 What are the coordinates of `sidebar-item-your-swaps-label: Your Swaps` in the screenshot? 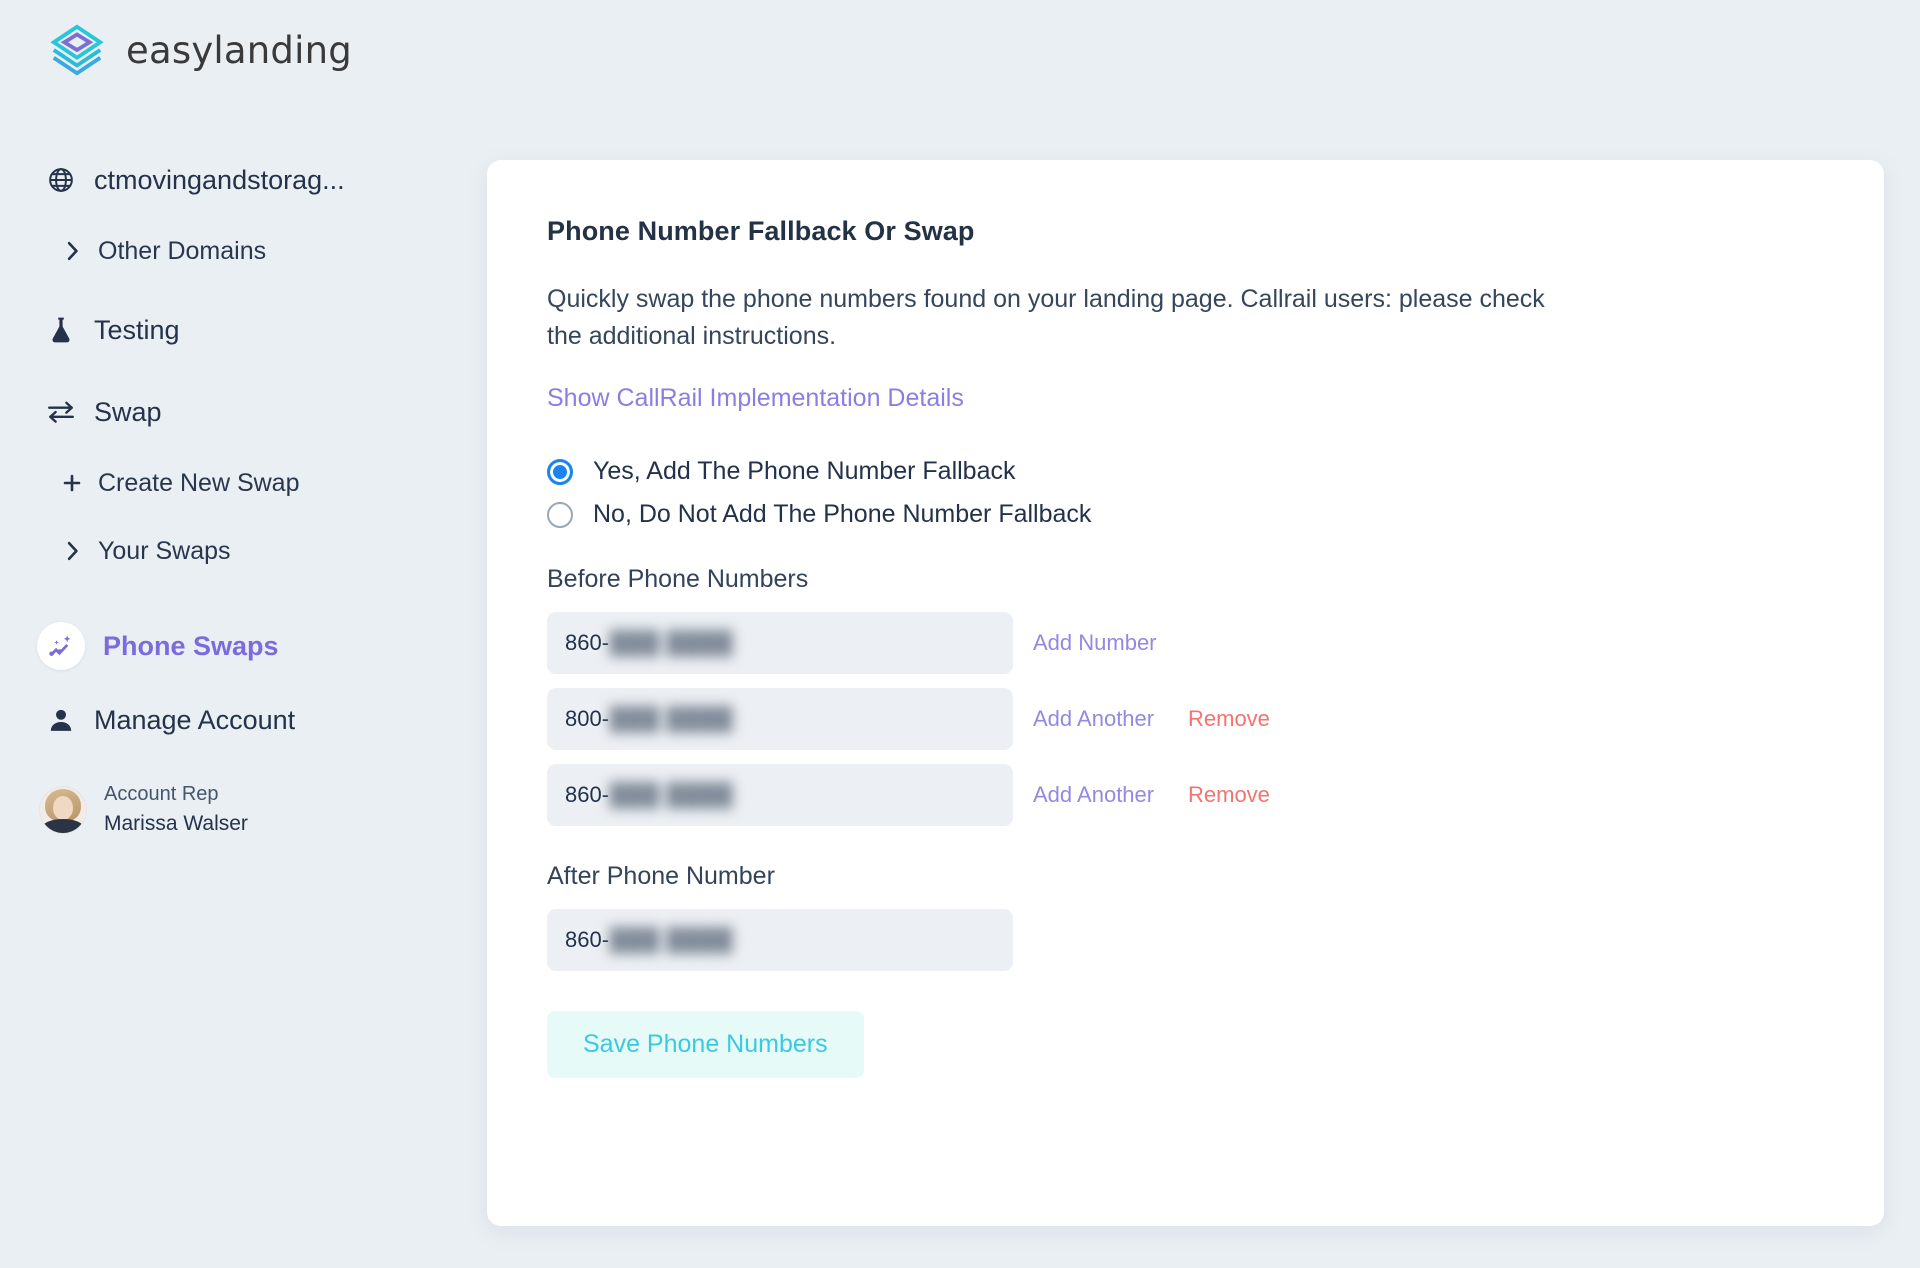 It's located at (164, 550).